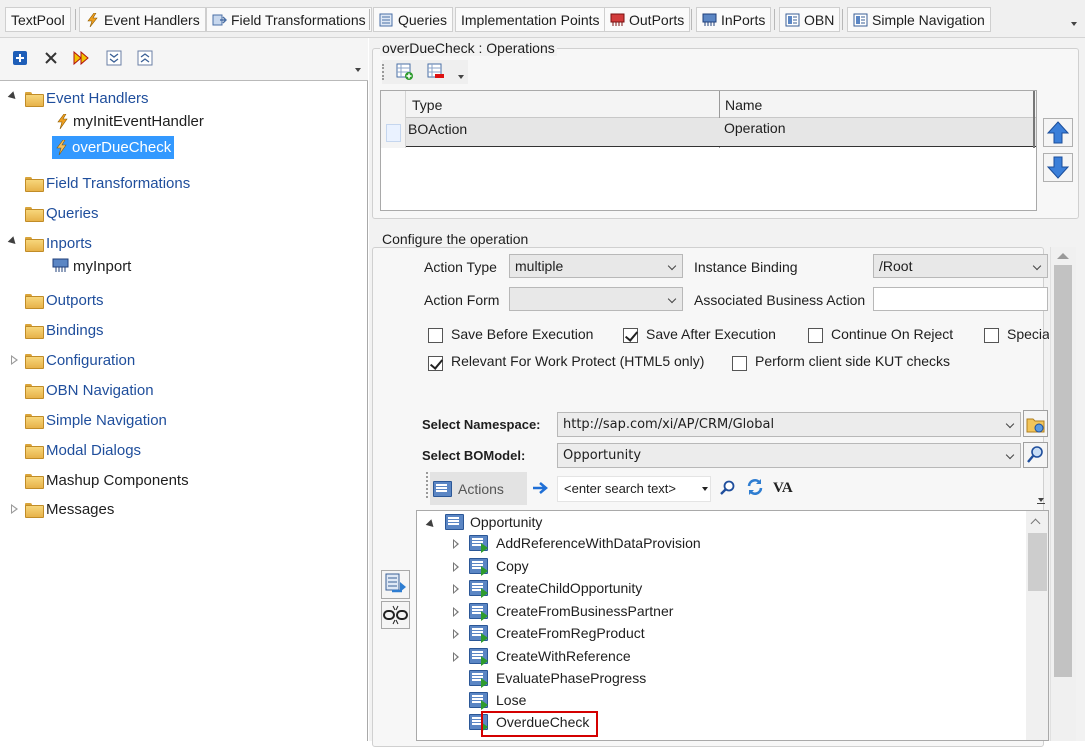  I want to click on run-button, so click(82, 58).